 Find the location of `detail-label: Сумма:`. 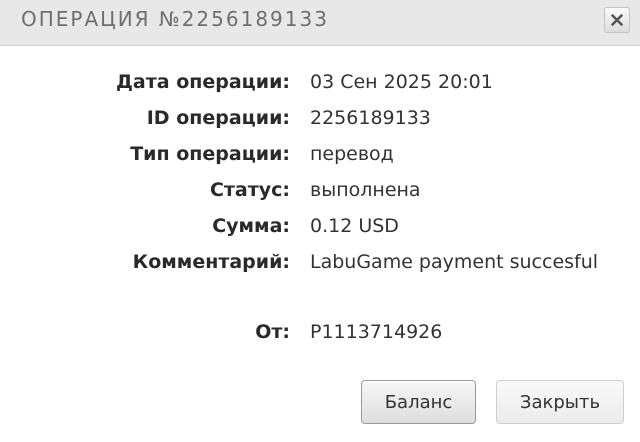

detail-label: Сумма: is located at coordinates (251, 226).